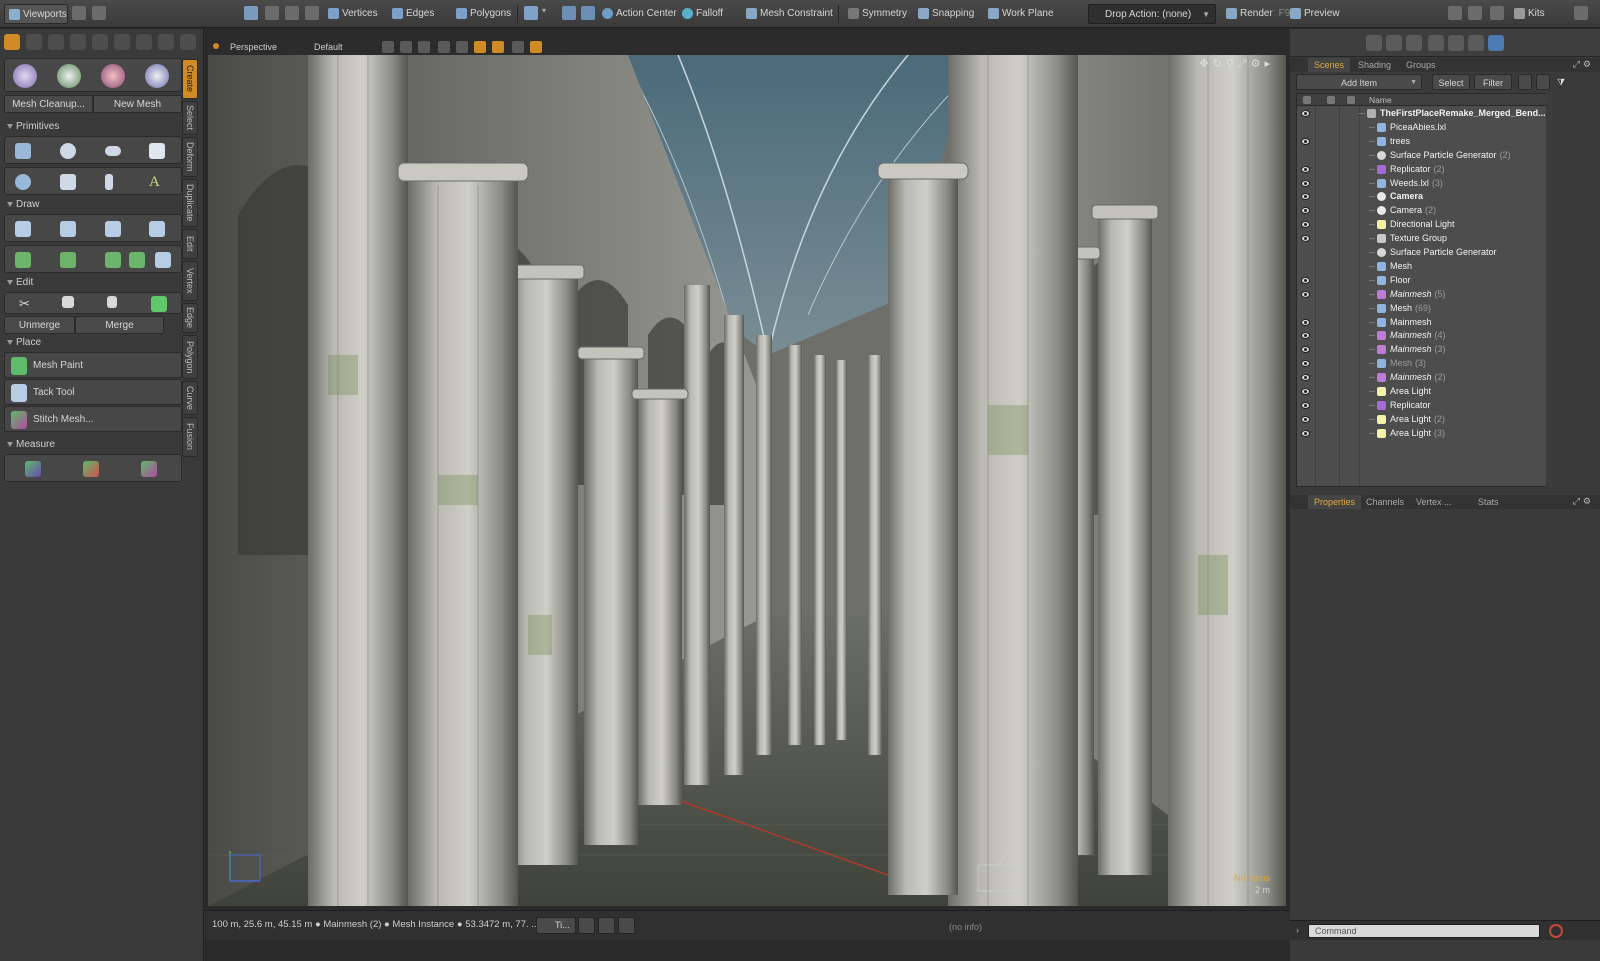 This screenshot has height=961, width=1600. What do you see at coordinates (190, 318) in the screenshot?
I see `tab-edge: Edge` at bounding box center [190, 318].